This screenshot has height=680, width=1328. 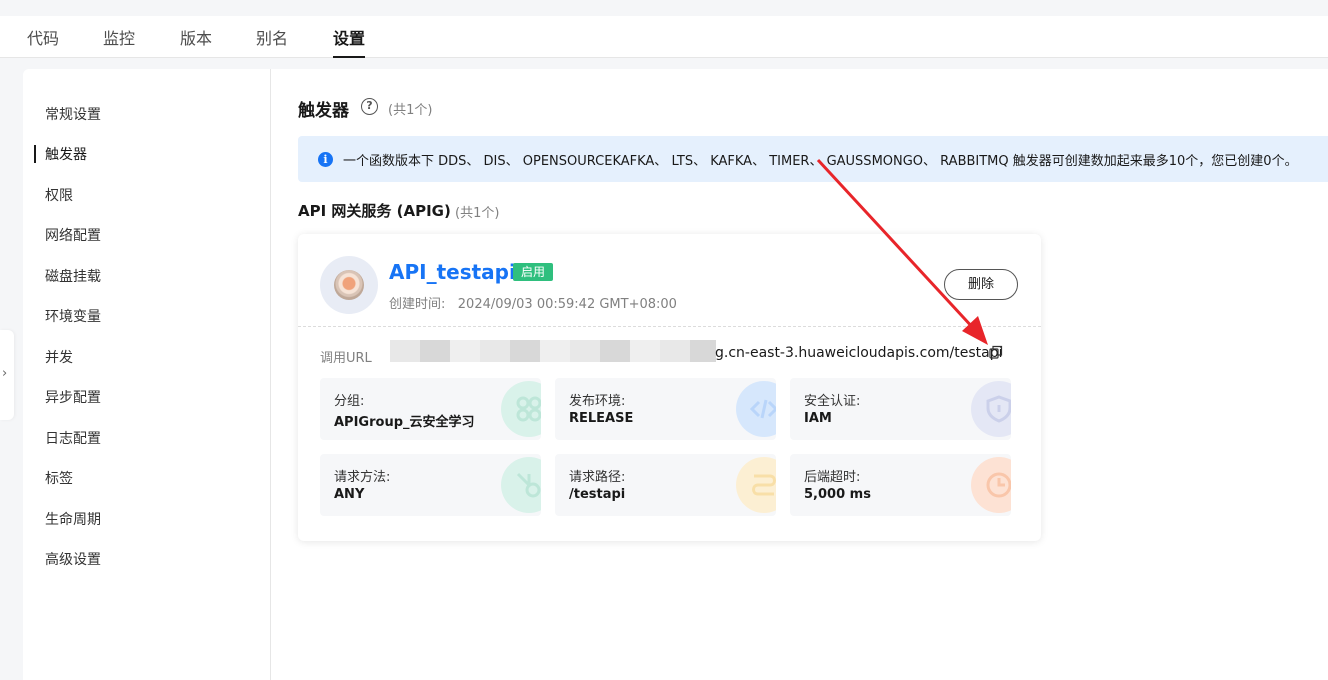 What do you see at coordinates (665, 485) in the screenshot?
I see `tile-path: 请求路径: /testapi` at bounding box center [665, 485].